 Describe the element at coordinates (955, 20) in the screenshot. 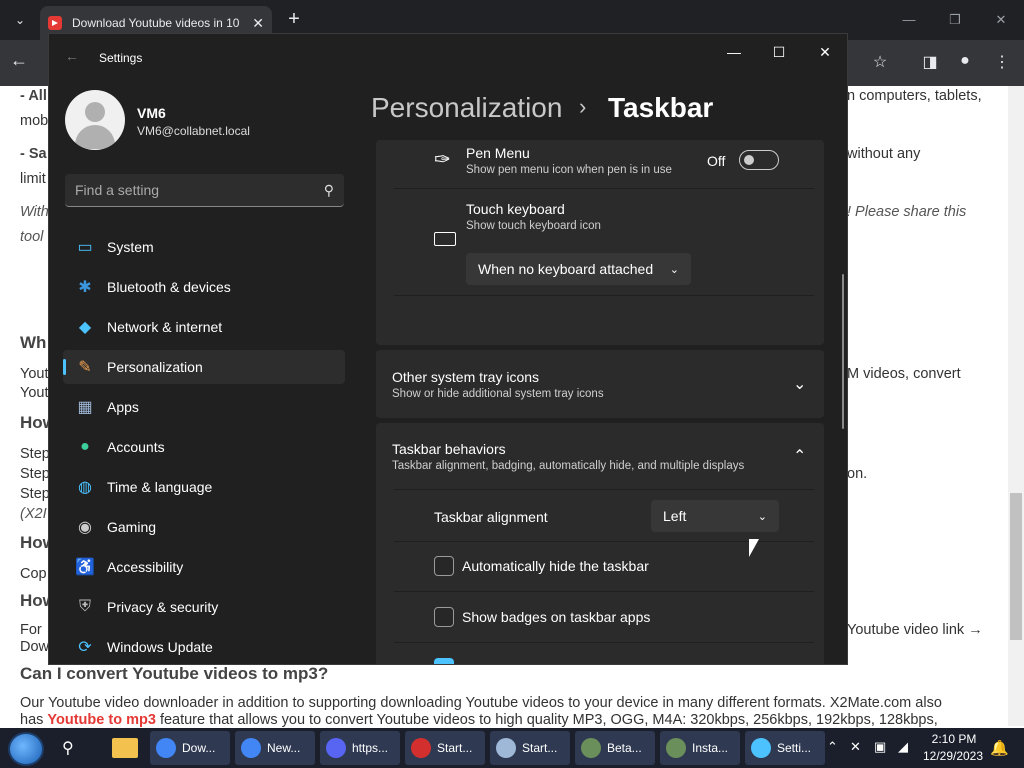

I see `browser-maximize-button: ❐` at that location.